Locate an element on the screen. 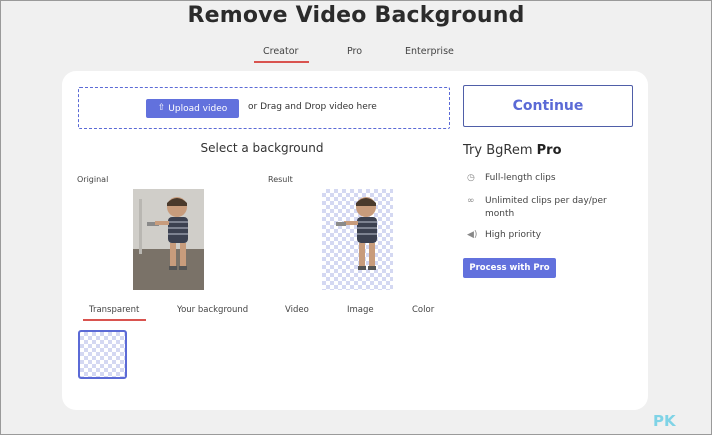 Image resolution: width=712 pixels, height=435 pixels. original-label: Original is located at coordinates (93, 179).